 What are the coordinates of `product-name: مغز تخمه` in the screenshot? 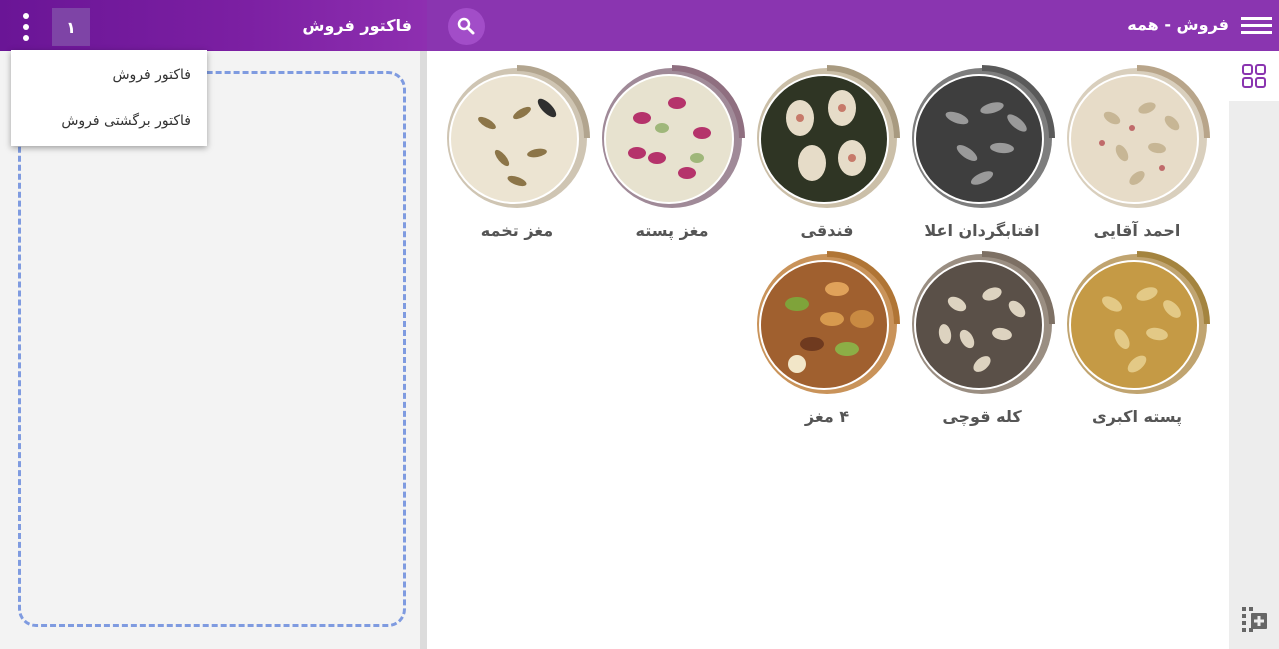 It's located at (517, 230).